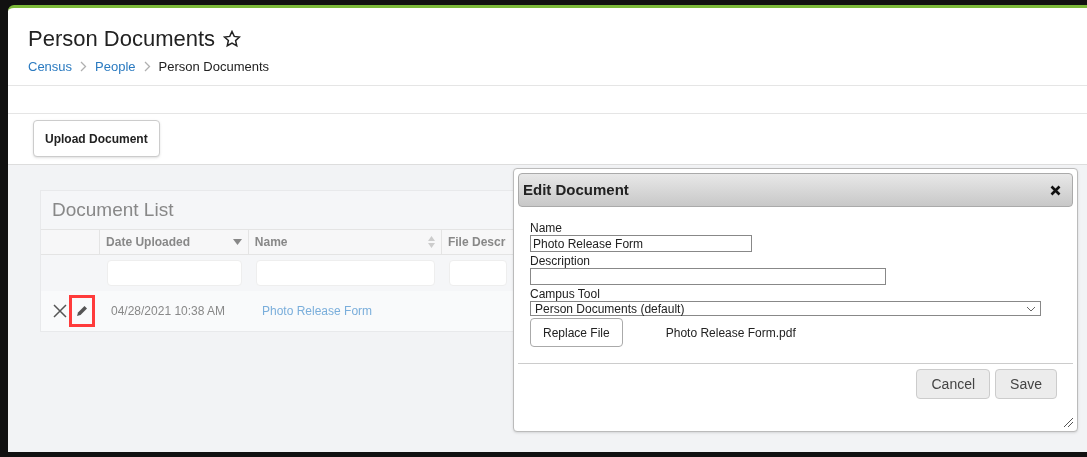  I want to click on breadcrumb-current: Person Documents, so click(214, 67).